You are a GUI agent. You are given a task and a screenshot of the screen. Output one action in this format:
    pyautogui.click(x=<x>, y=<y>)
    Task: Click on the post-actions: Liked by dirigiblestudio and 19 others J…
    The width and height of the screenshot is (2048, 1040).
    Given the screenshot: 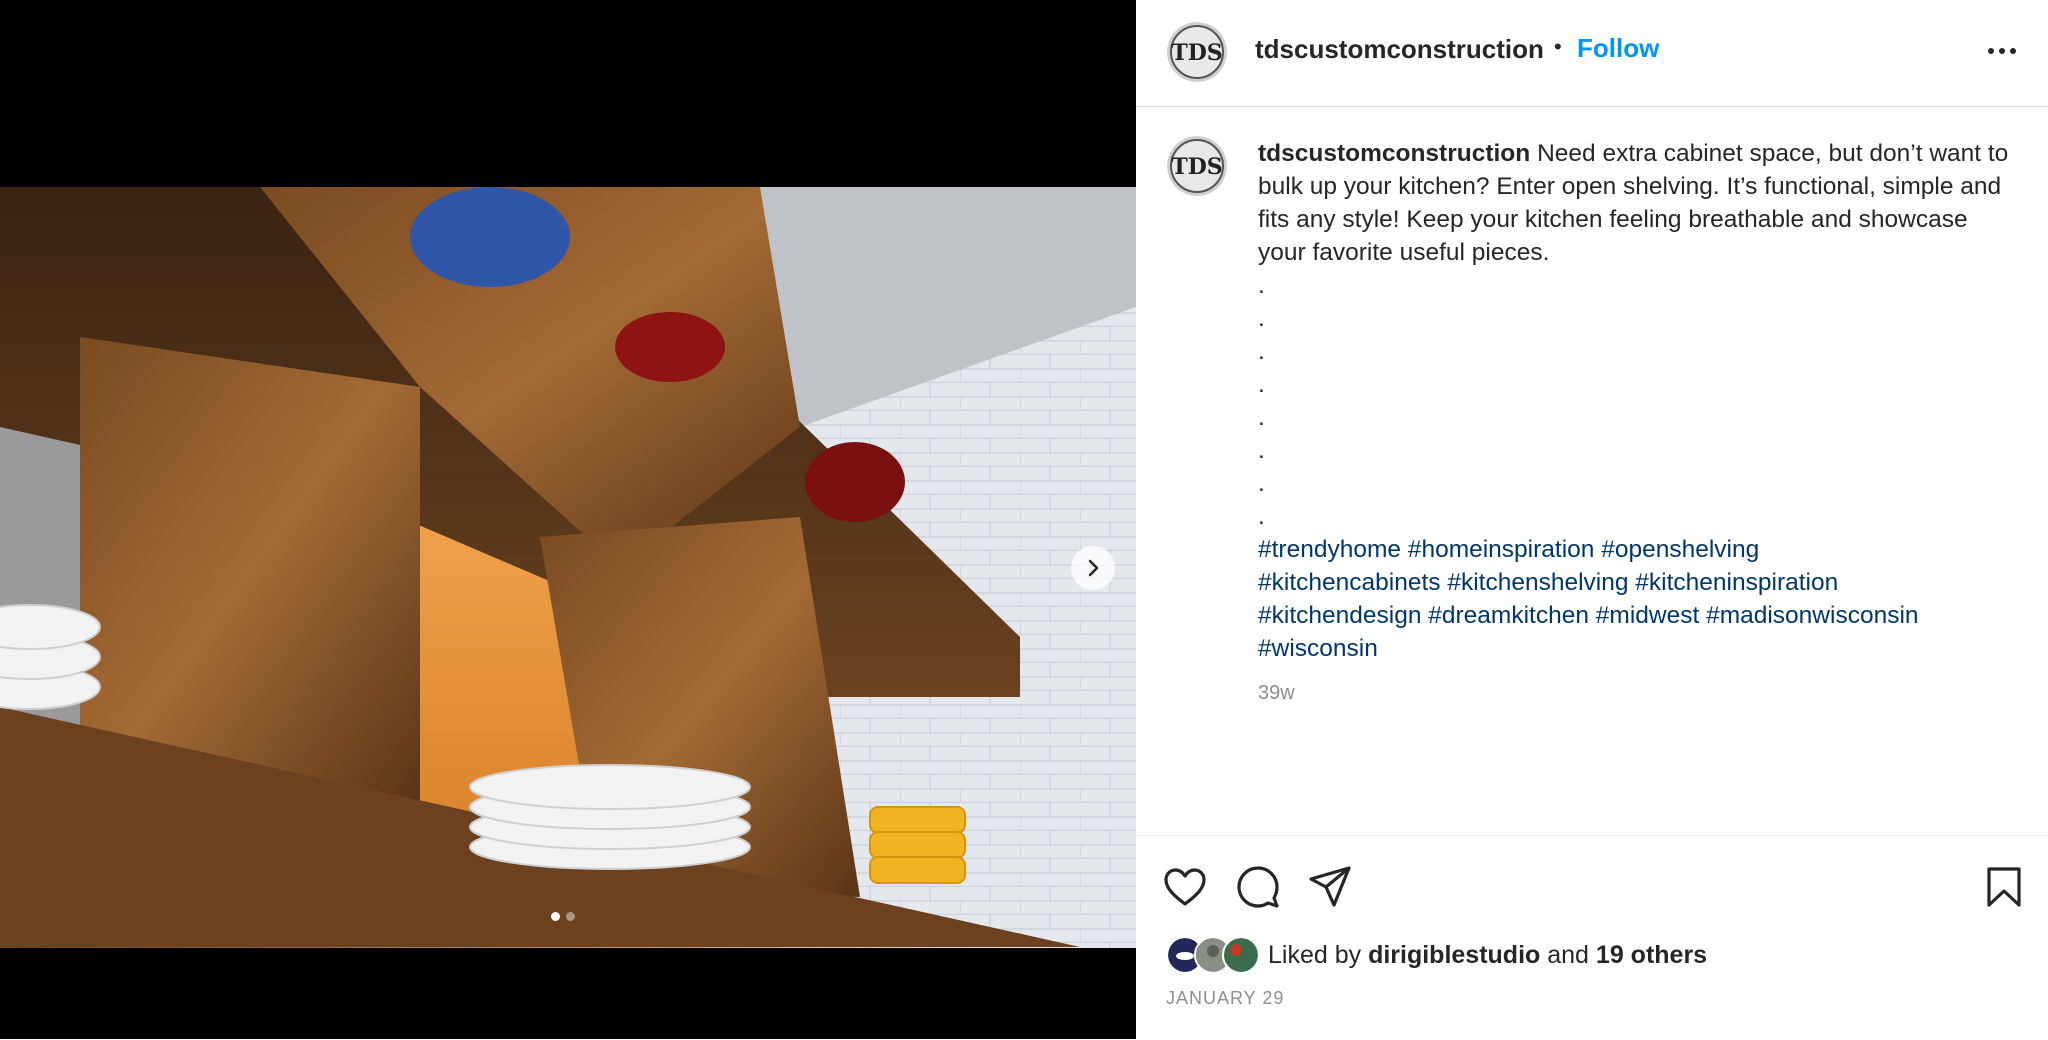 What is the action you would take?
    pyautogui.click(x=1592, y=937)
    